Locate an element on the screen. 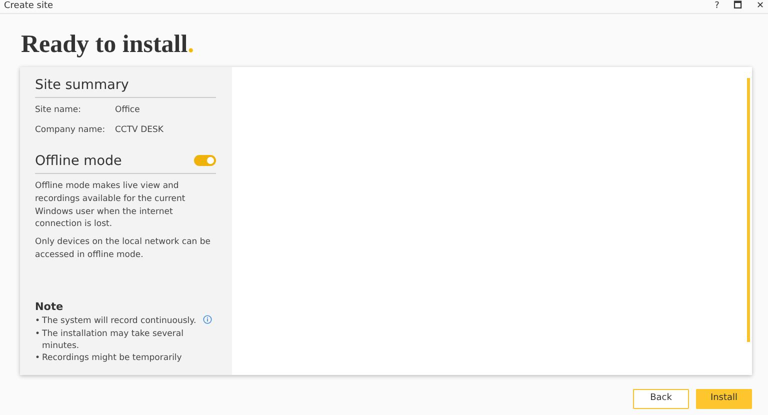 This screenshot has width=768, height=415. field-value: CCTV DESK is located at coordinates (139, 130).